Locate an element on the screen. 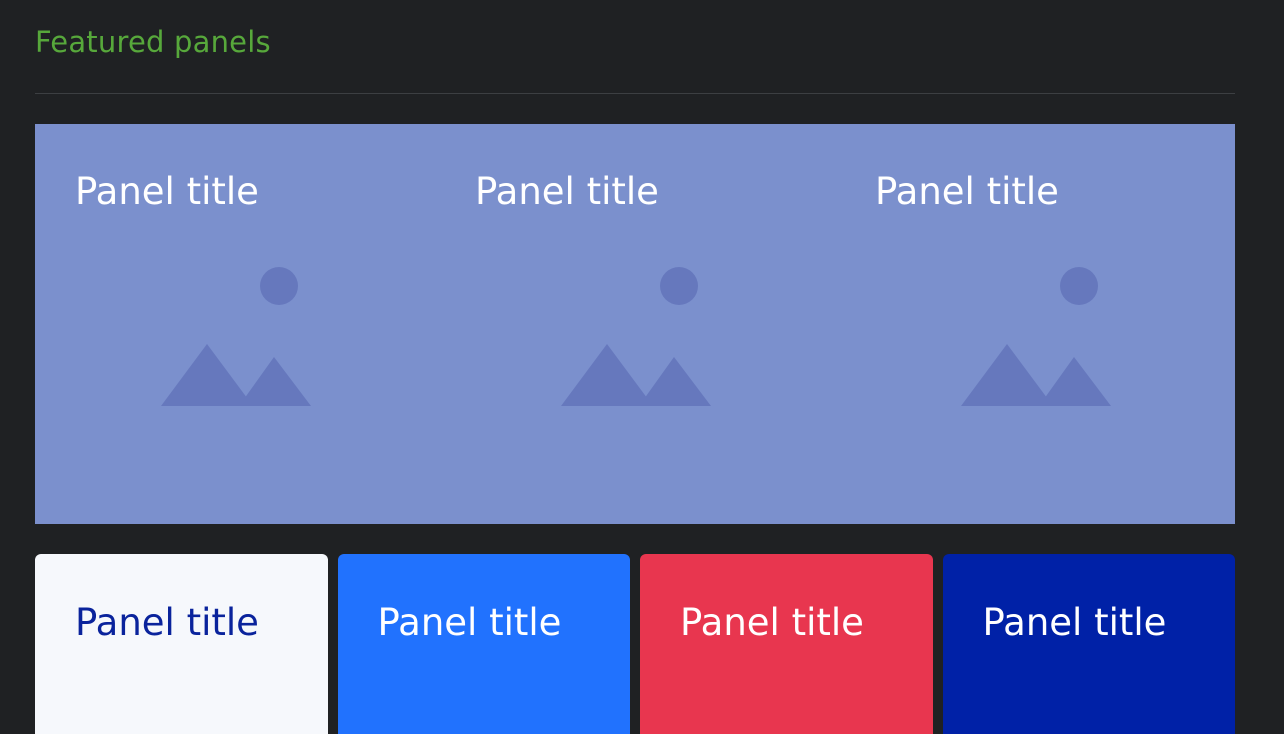 Image resolution: width=1284 pixels, height=734 pixels. section-divider is located at coordinates (635, 93).